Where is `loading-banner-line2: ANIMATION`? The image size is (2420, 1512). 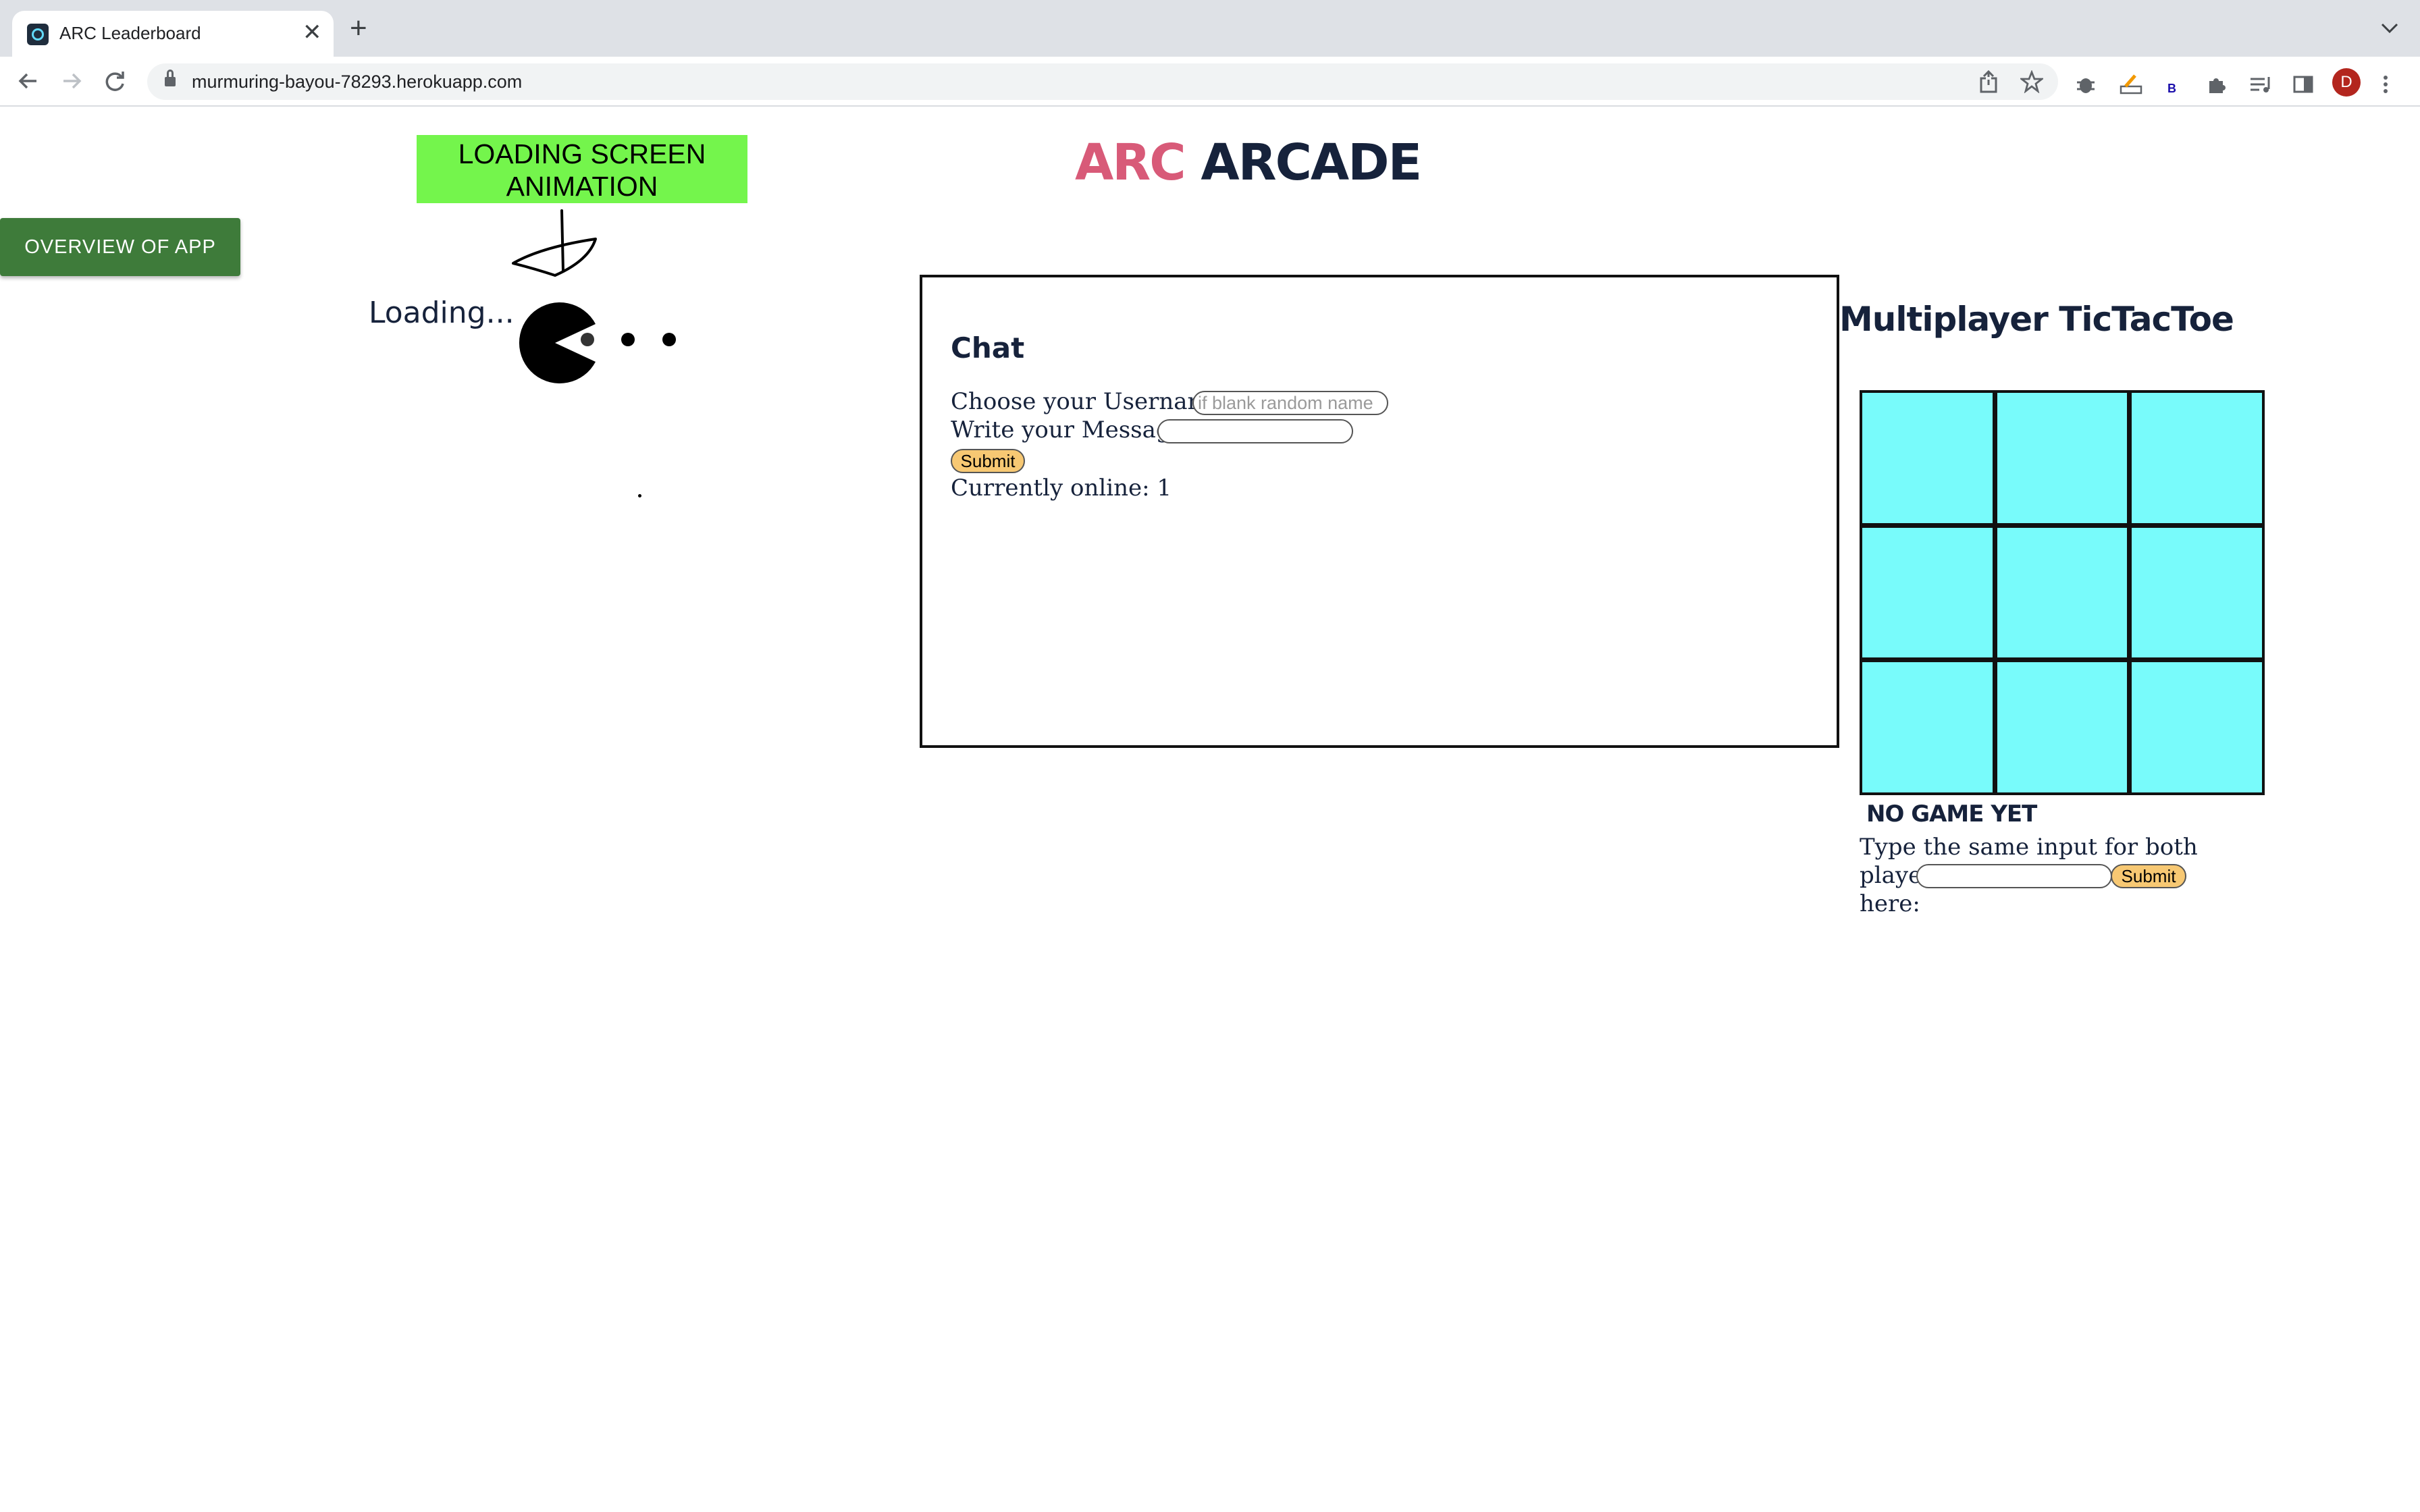
loading-banner-line2: ANIMATION is located at coordinates (582, 187).